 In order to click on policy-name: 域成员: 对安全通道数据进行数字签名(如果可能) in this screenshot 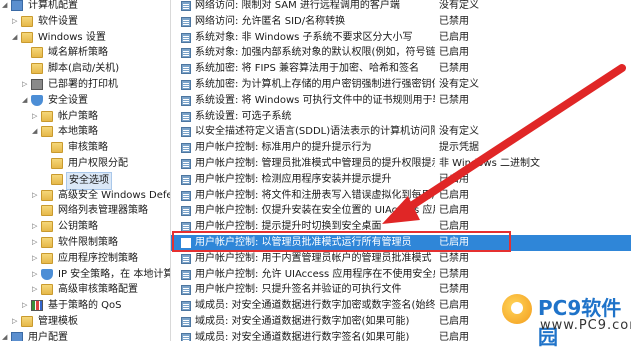, I will do `click(302, 336)`.